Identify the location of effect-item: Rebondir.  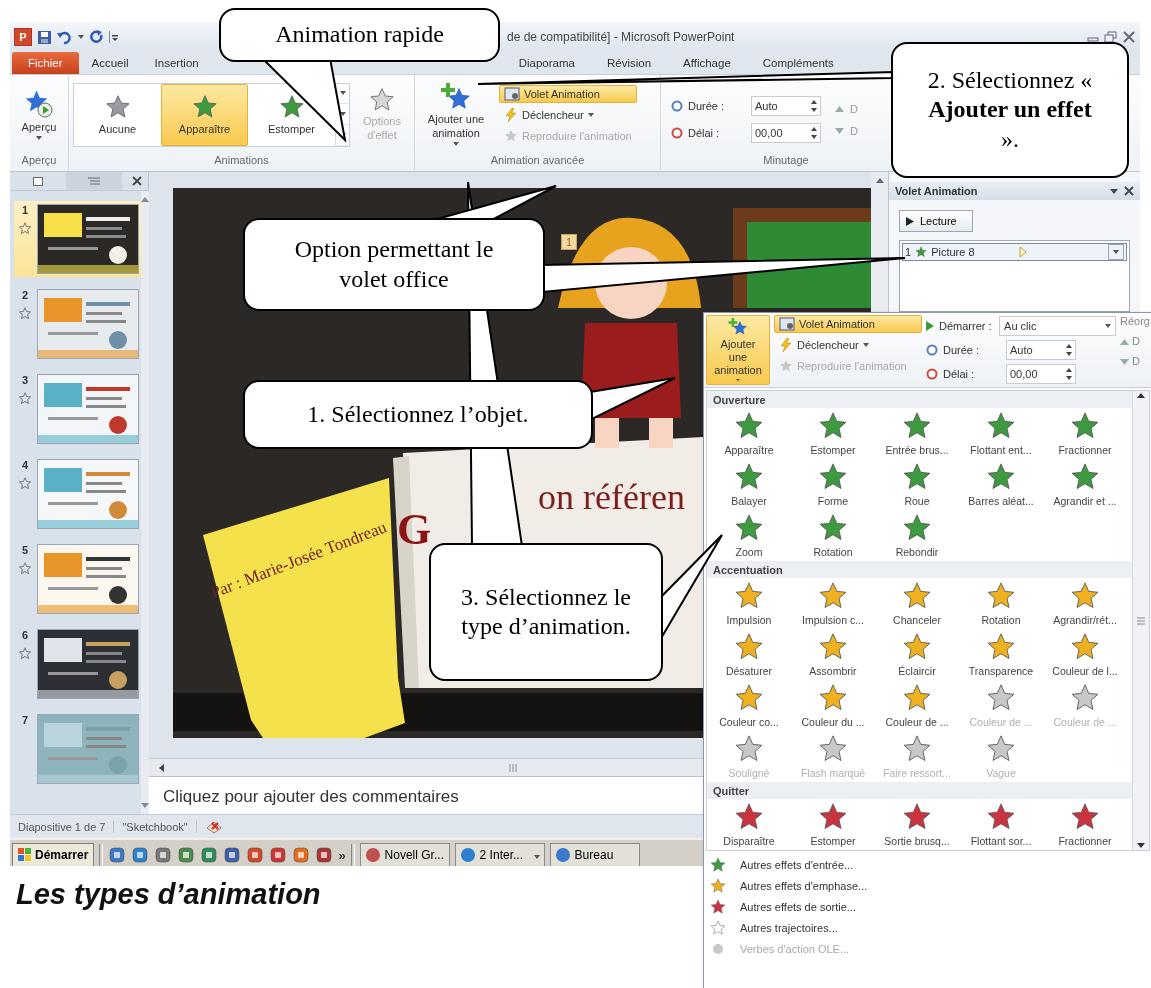
(917, 535).